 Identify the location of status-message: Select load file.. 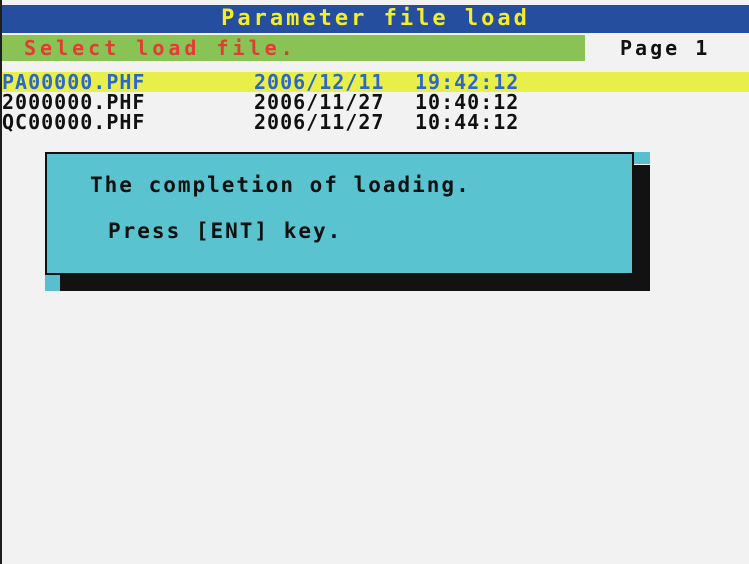
(293, 48).